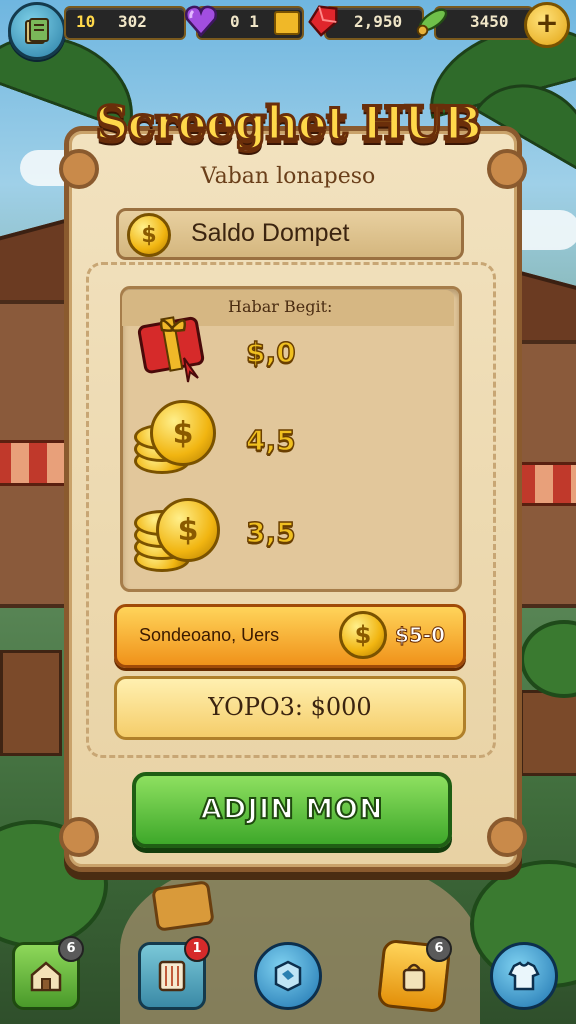 The width and height of the screenshot is (576, 1024). What do you see at coordinates (547, 22) in the screenshot?
I see `plus-icon: +` at bounding box center [547, 22].